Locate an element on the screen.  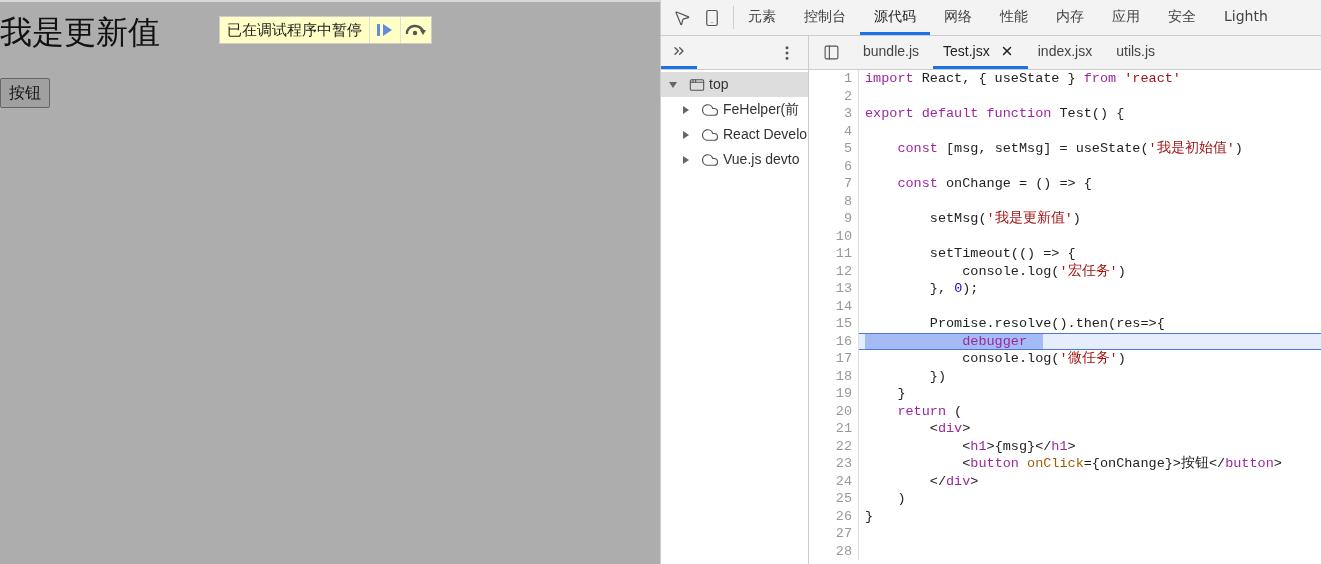
devtools-tab: 性能 is located at coordinates (1014, 17).